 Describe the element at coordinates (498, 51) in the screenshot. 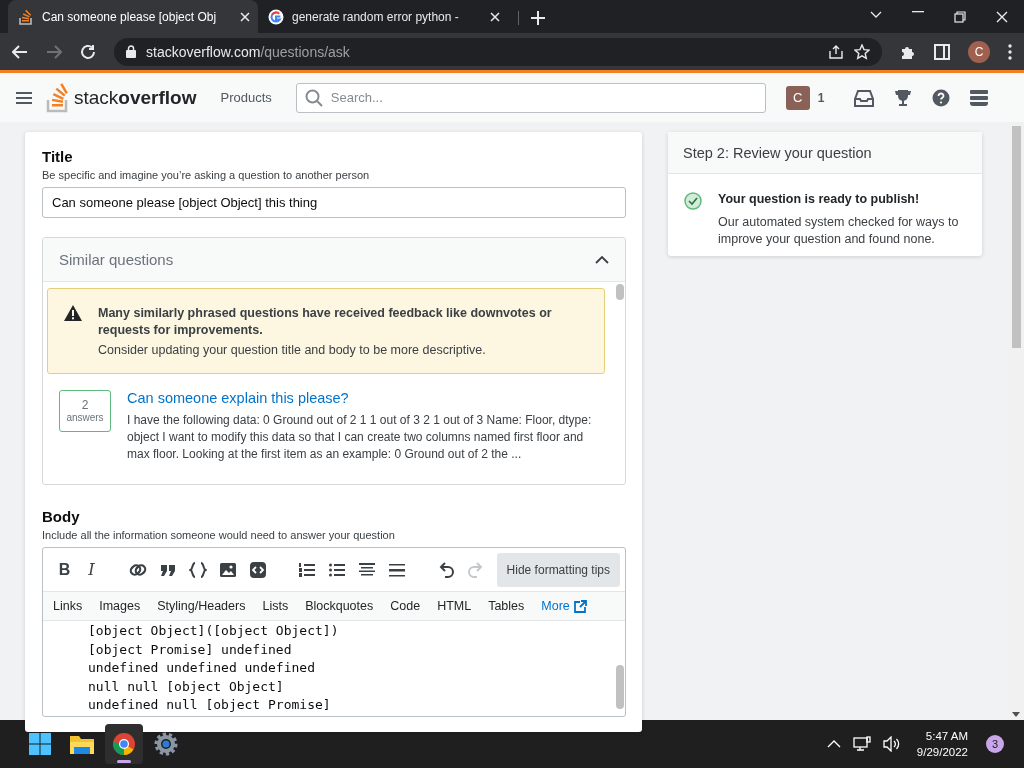

I see `address-bar: stackoverflow.com/questions/ask` at that location.